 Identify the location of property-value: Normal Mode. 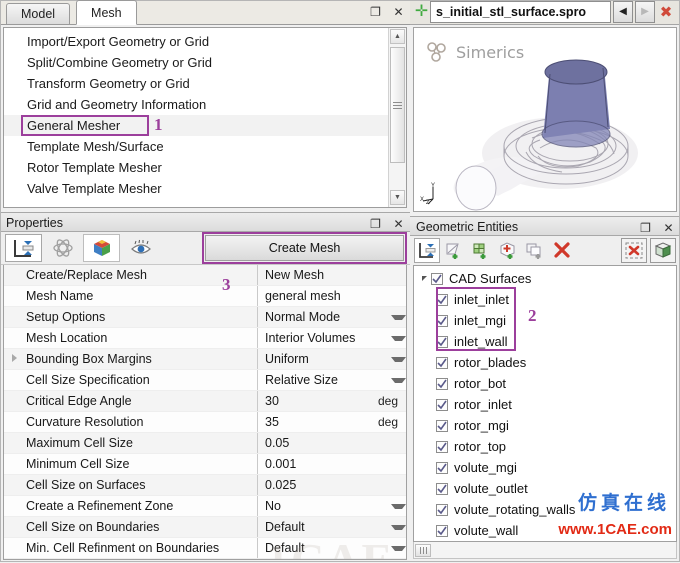
(332, 317).